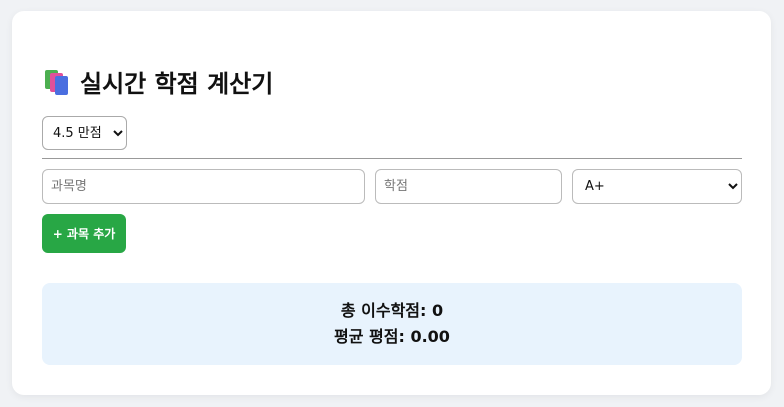 Image resolution: width=784 pixels, height=407 pixels. I want to click on add-subject-button: + 과목 추가, so click(84, 233).